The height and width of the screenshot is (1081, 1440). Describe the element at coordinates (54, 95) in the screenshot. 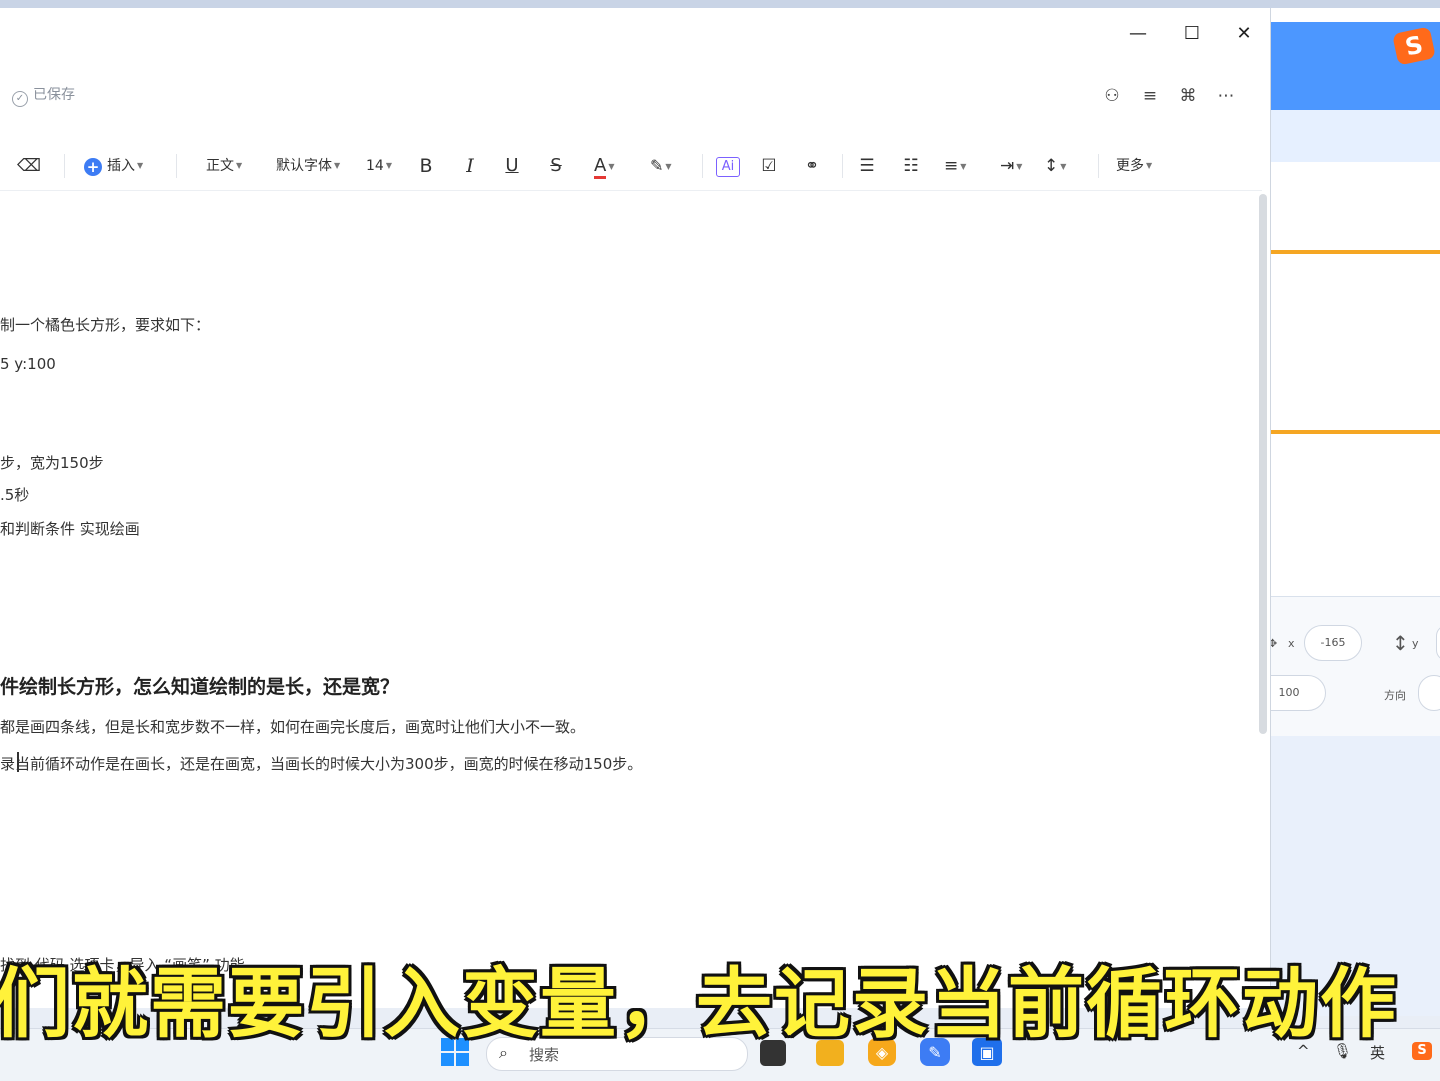

I see `save-status-label: 已保存` at that location.